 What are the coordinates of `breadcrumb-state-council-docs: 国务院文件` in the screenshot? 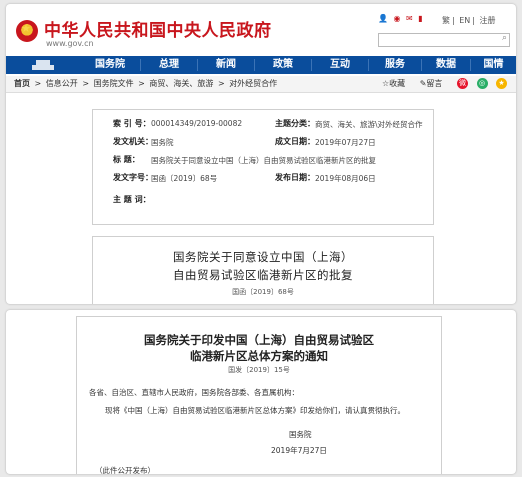 It's located at (114, 83).